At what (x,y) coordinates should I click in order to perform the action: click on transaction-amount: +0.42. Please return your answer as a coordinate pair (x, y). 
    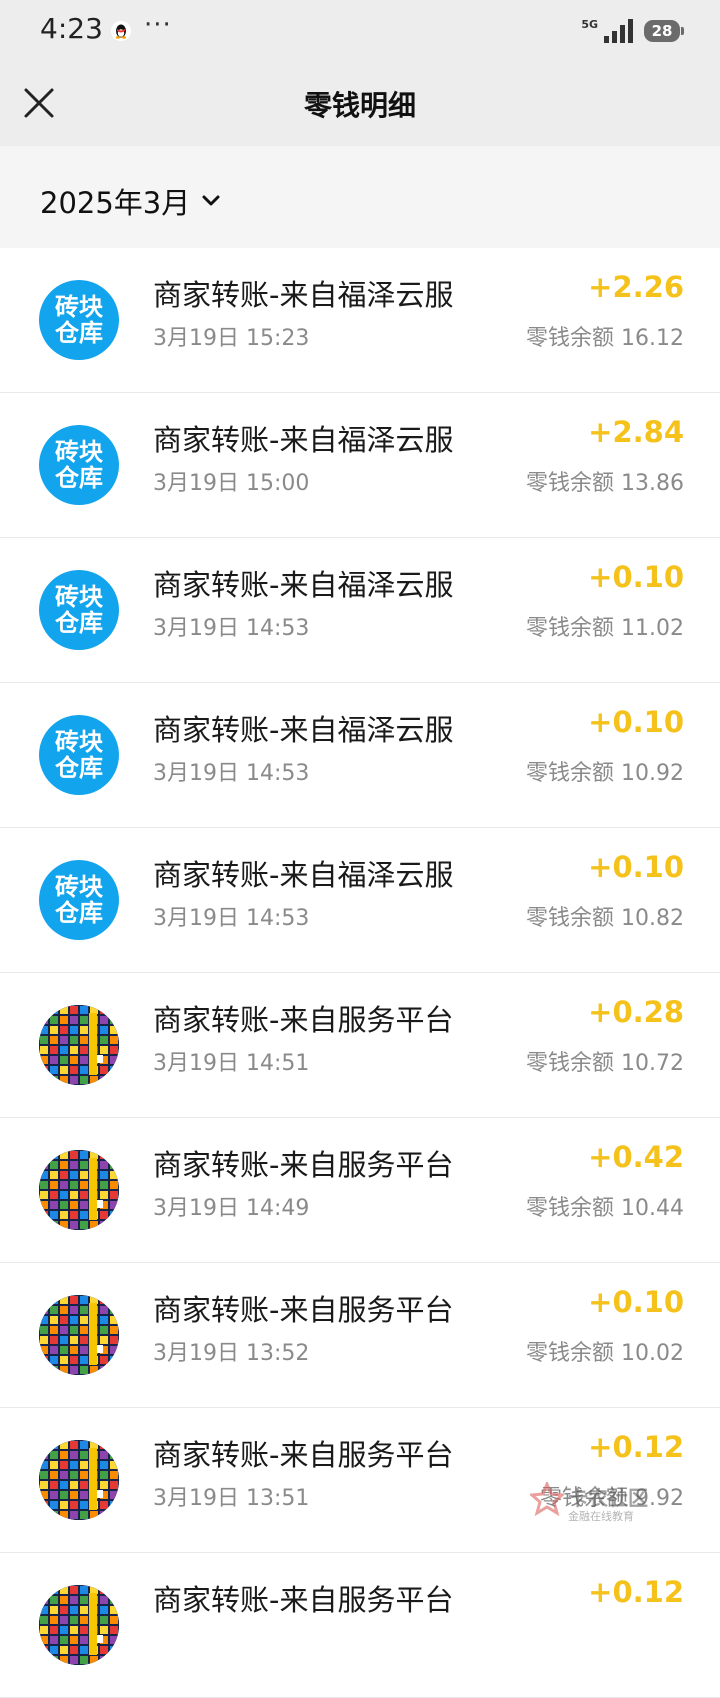
    Looking at the image, I should click on (636, 1157).